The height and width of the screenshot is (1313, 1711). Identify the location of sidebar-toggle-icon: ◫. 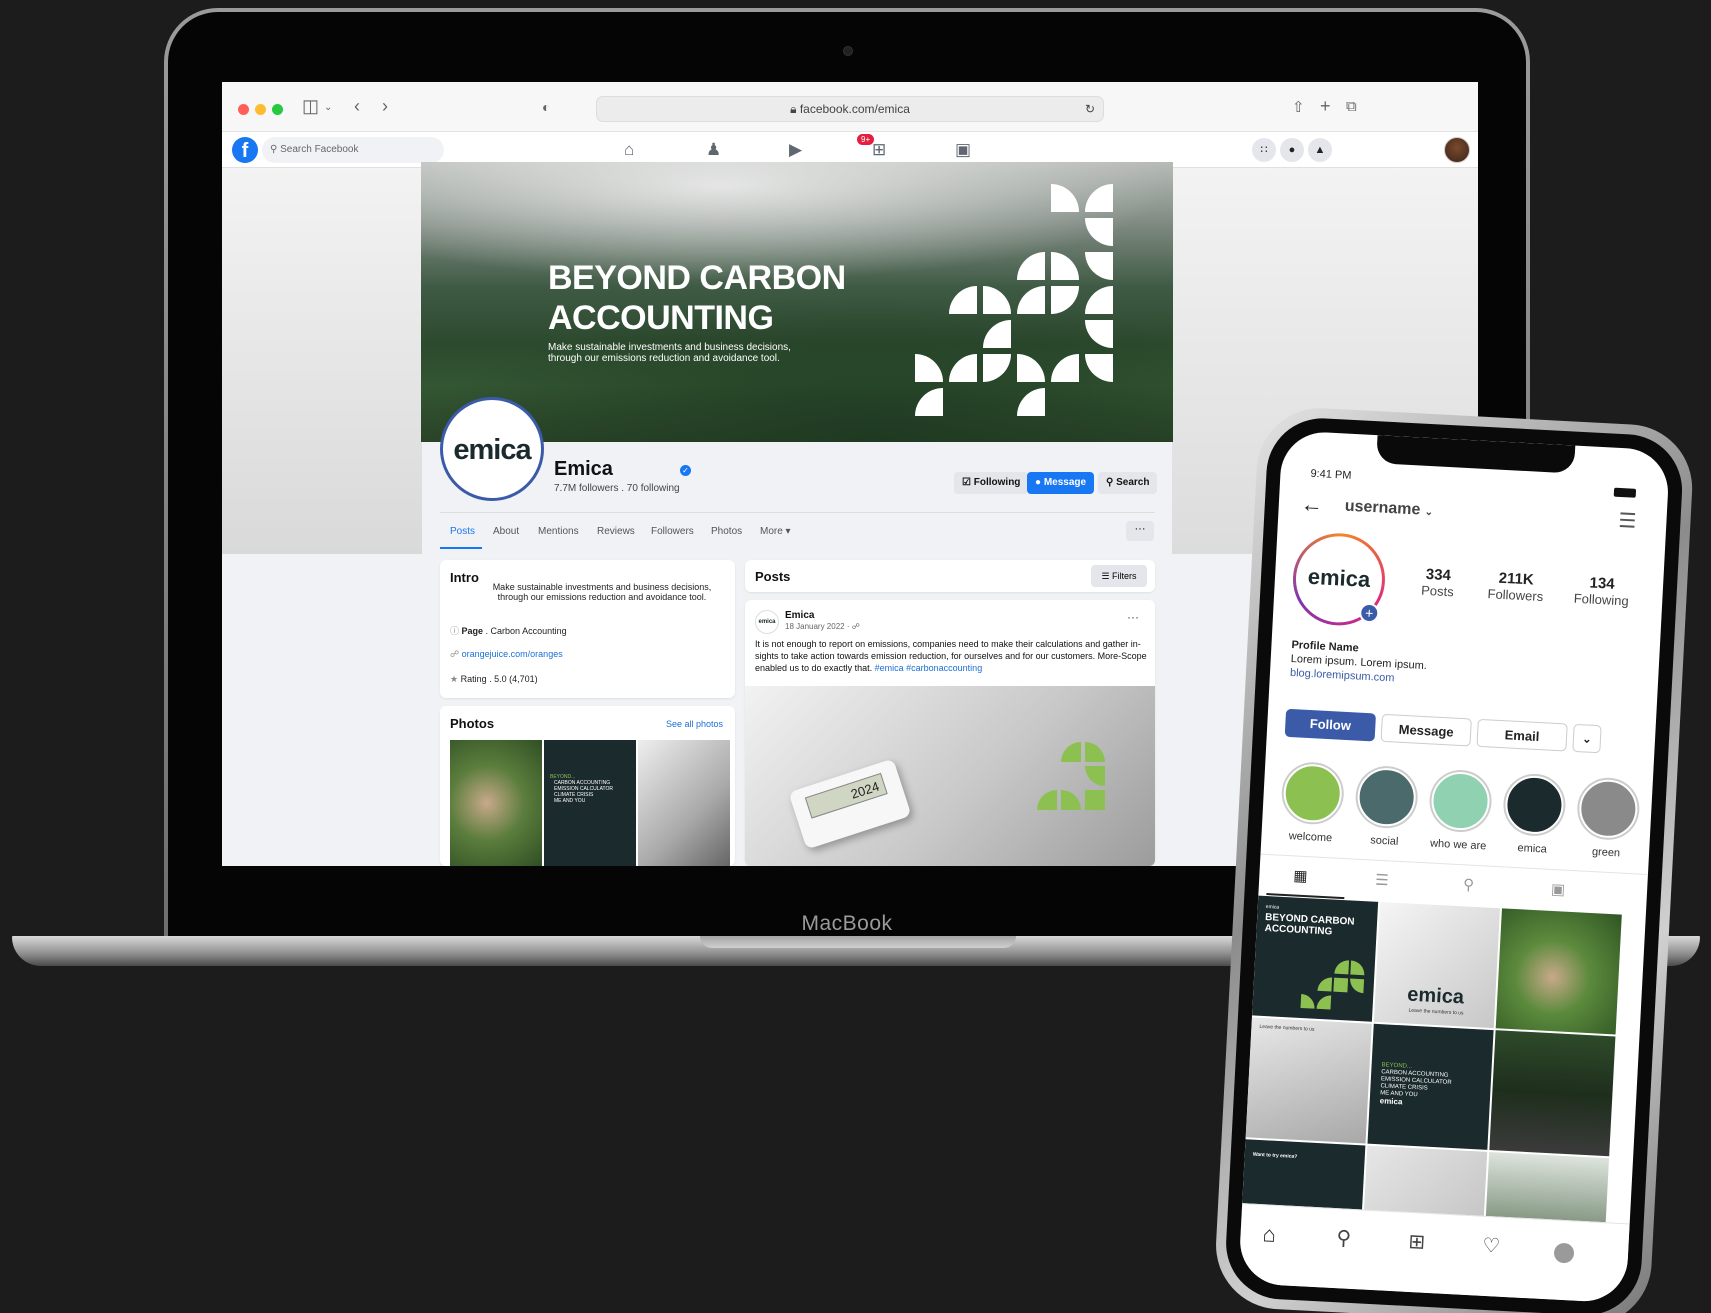
(310, 106).